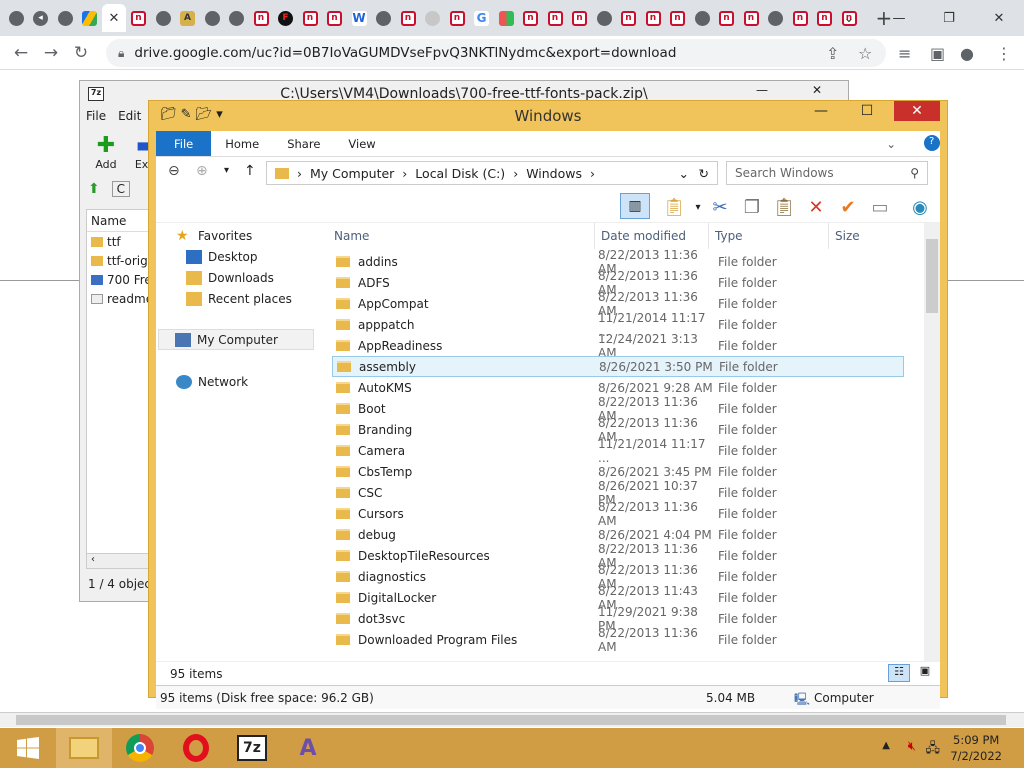 The width and height of the screenshot is (1024, 768). Describe the element at coordinates (904, 53) in the screenshot. I see `media-icon: ≡` at that location.